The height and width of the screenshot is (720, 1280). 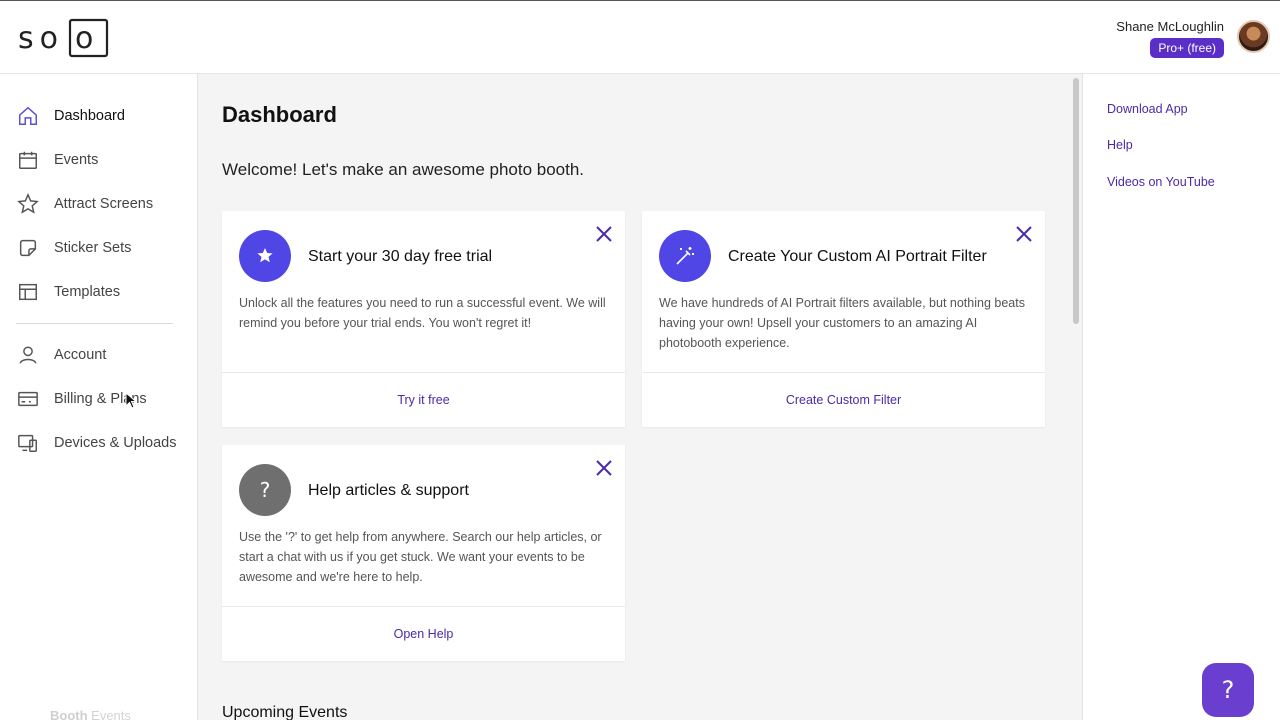 What do you see at coordinates (104, 204) in the screenshot?
I see `sidebar-item-label: Attract Screens` at bounding box center [104, 204].